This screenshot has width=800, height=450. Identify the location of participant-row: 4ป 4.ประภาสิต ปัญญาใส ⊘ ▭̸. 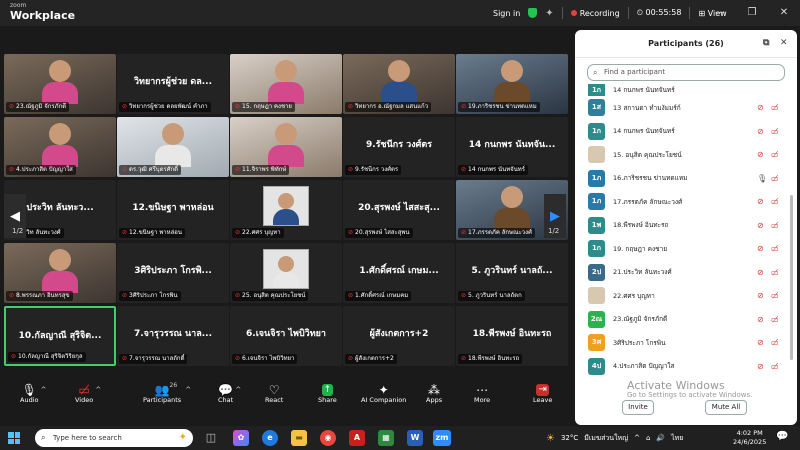
(682, 367).